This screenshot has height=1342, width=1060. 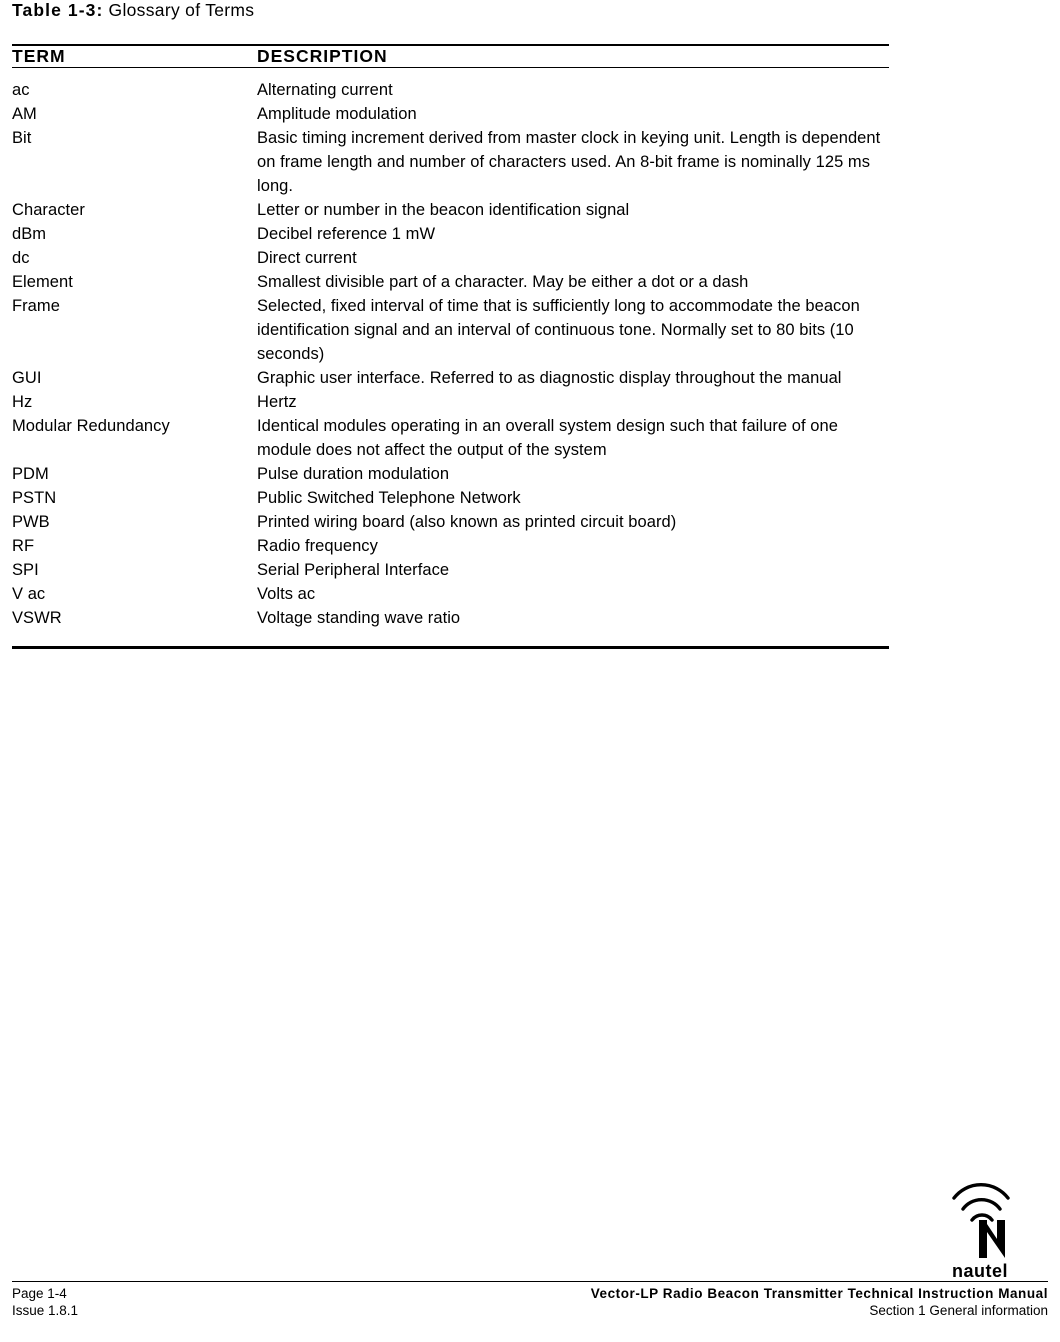 What do you see at coordinates (353, 474) in the screenshot?
I see `description-cell: Pulse duration modulation` at bounding box center [353, 474].